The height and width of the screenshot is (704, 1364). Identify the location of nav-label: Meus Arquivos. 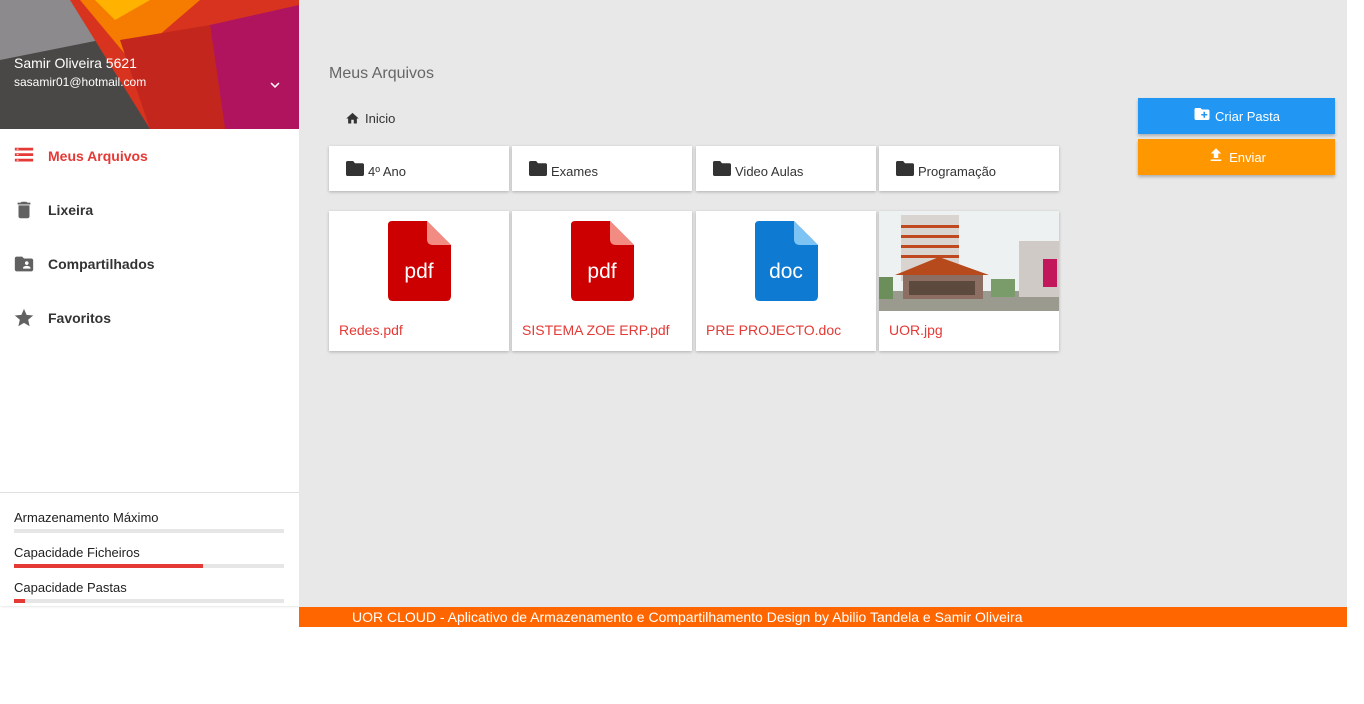
(98, 156).